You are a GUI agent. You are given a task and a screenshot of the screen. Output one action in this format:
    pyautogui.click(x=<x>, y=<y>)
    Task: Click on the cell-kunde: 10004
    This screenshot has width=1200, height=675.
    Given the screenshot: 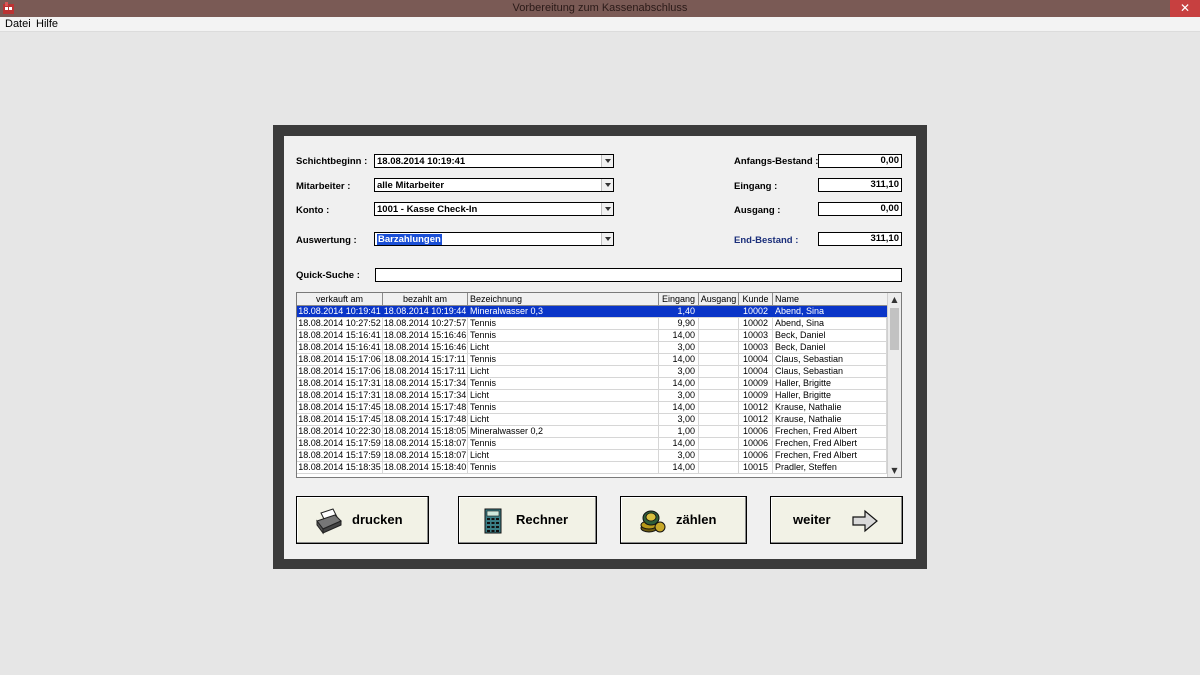 What is the action you would take?
    pyautogui.click(x=756, y=359)
    